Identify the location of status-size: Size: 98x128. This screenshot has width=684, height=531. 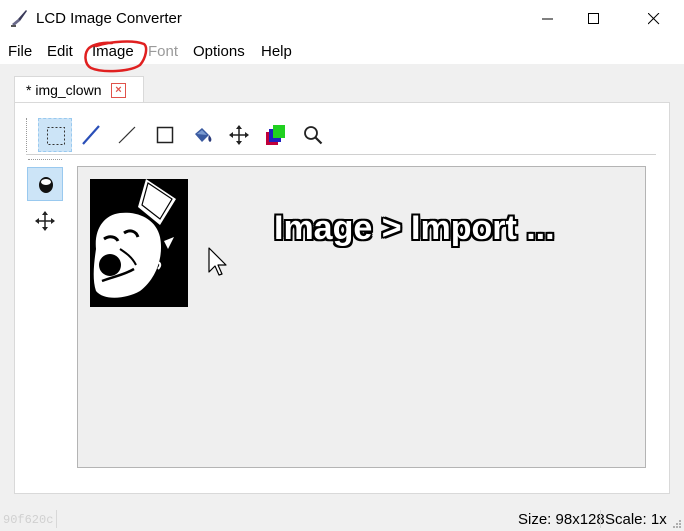
(561, 519).